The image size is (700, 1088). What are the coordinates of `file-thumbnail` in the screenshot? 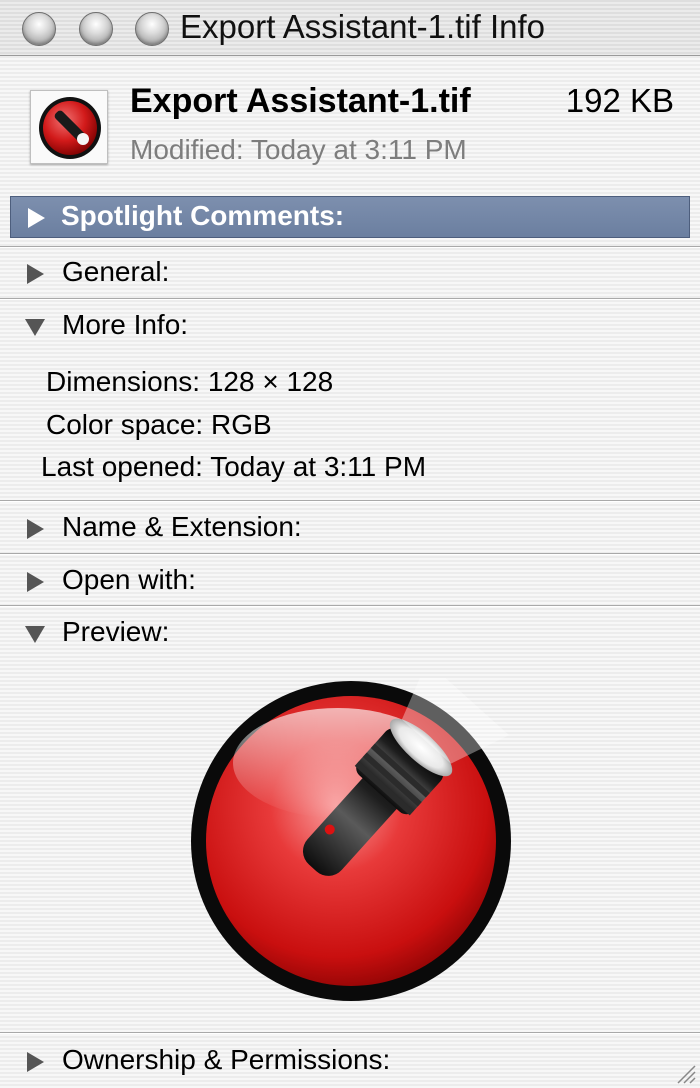 It's located at (69, 127).